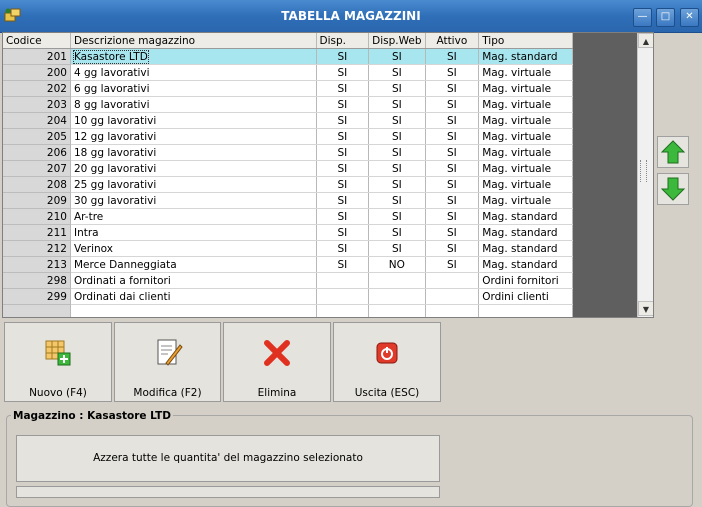 This screenshot has width=702, height=507. Describe the element at coordinates (228, 492) in the screenshot. I see `secondary-action-button` at that location.